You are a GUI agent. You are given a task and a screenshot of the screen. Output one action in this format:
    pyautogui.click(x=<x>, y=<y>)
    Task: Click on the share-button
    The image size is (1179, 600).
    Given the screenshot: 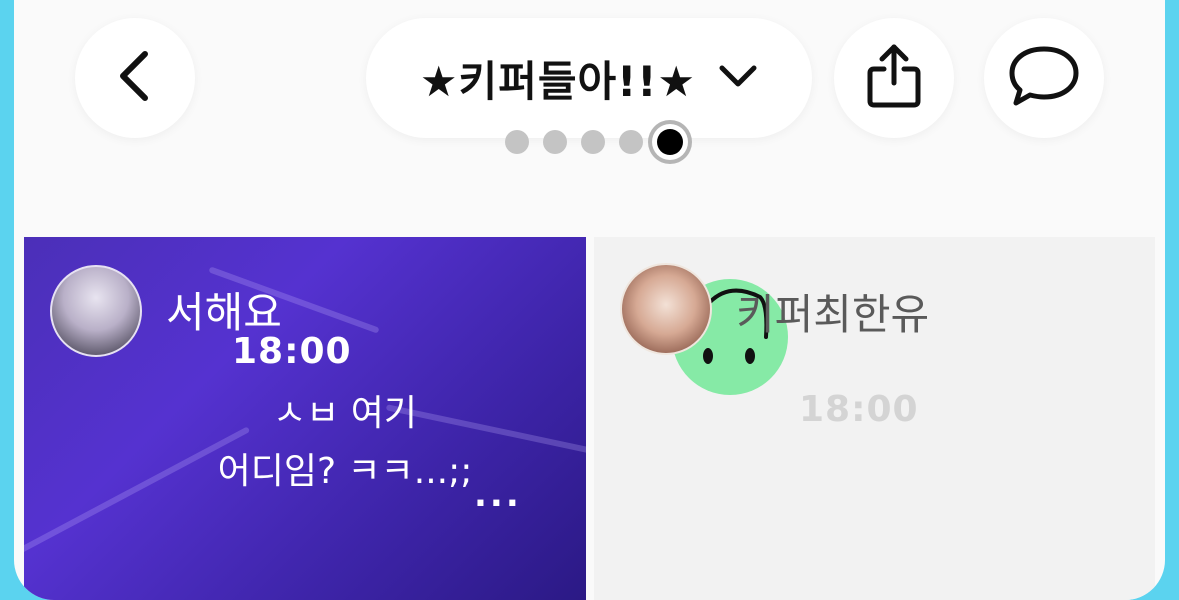 What is the action you would take?
    pyautogui.click(x=894, y=78)
    